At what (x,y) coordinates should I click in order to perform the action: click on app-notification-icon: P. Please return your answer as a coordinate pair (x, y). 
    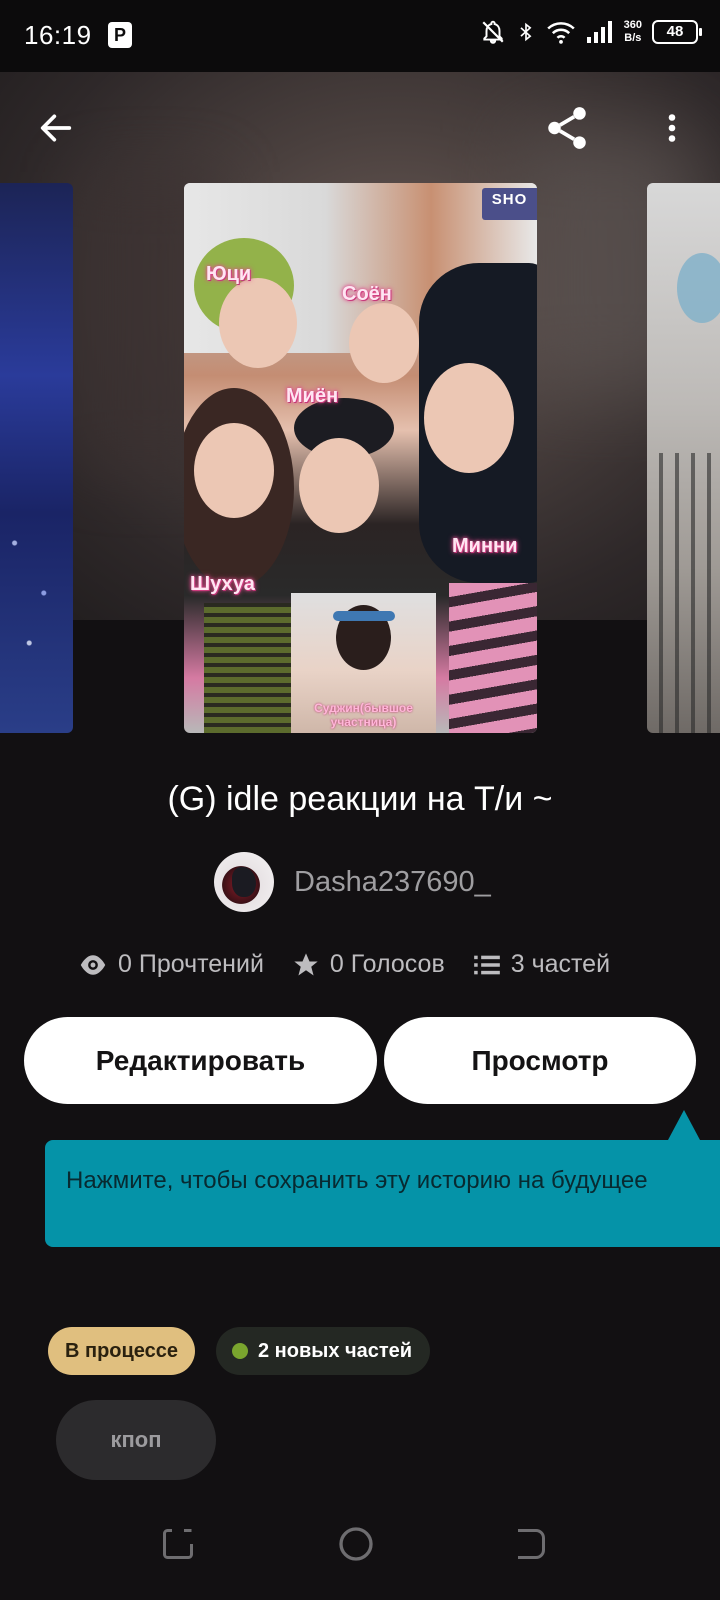
    Looking at the image, I should click on (120, 35).